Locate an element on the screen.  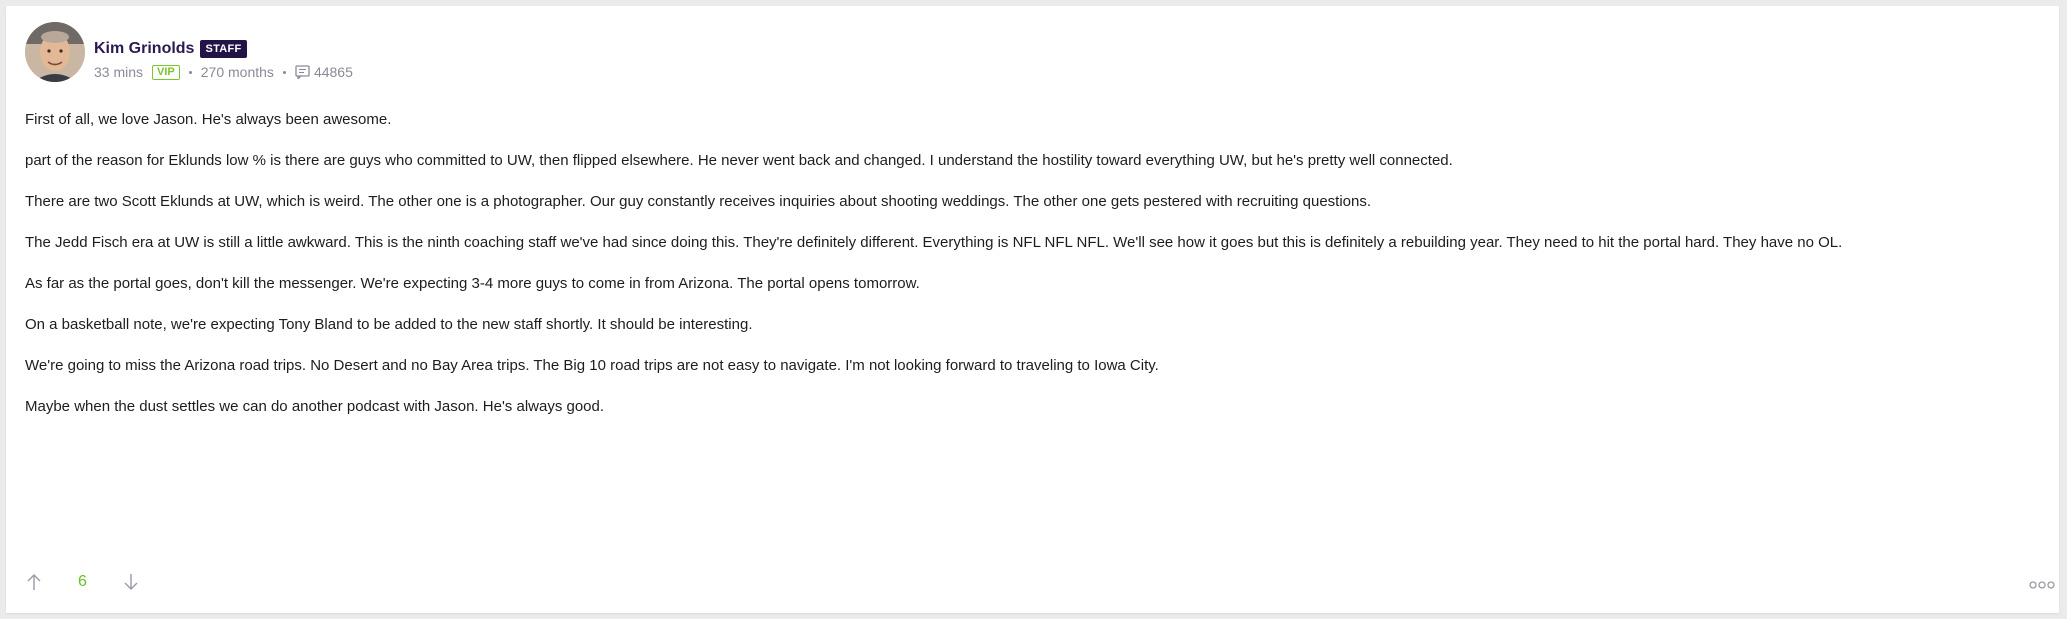
staff-badge: STAFF is located at coordinates (223, 49).